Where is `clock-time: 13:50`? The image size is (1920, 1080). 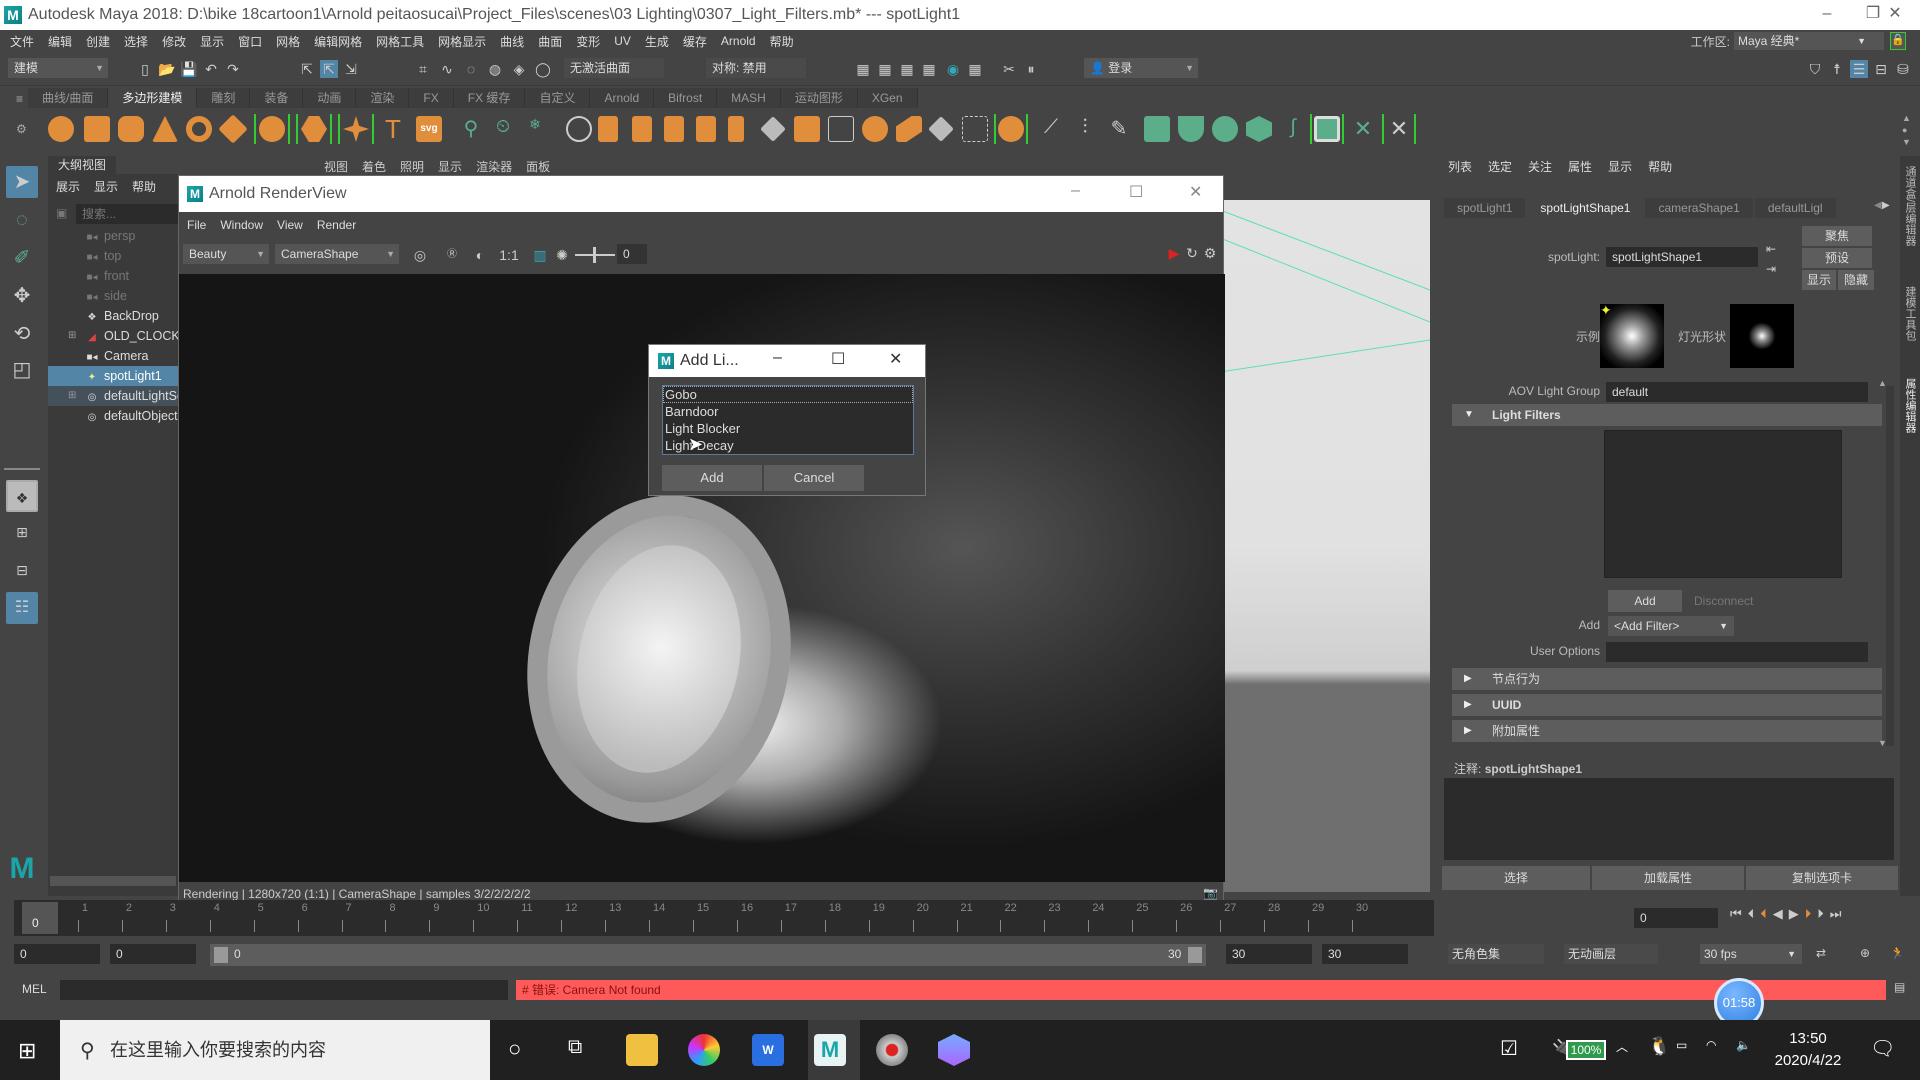 clock-time: 13:50 is located at coordinates (1808, 1038).